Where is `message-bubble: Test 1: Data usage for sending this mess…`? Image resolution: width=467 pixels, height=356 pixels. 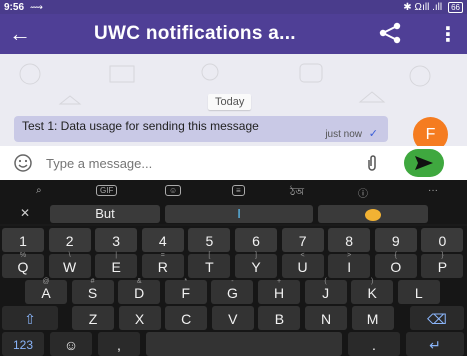
message-bubble: Test 1: Data usage for sending this mess… is located at coordinates (201, 129).